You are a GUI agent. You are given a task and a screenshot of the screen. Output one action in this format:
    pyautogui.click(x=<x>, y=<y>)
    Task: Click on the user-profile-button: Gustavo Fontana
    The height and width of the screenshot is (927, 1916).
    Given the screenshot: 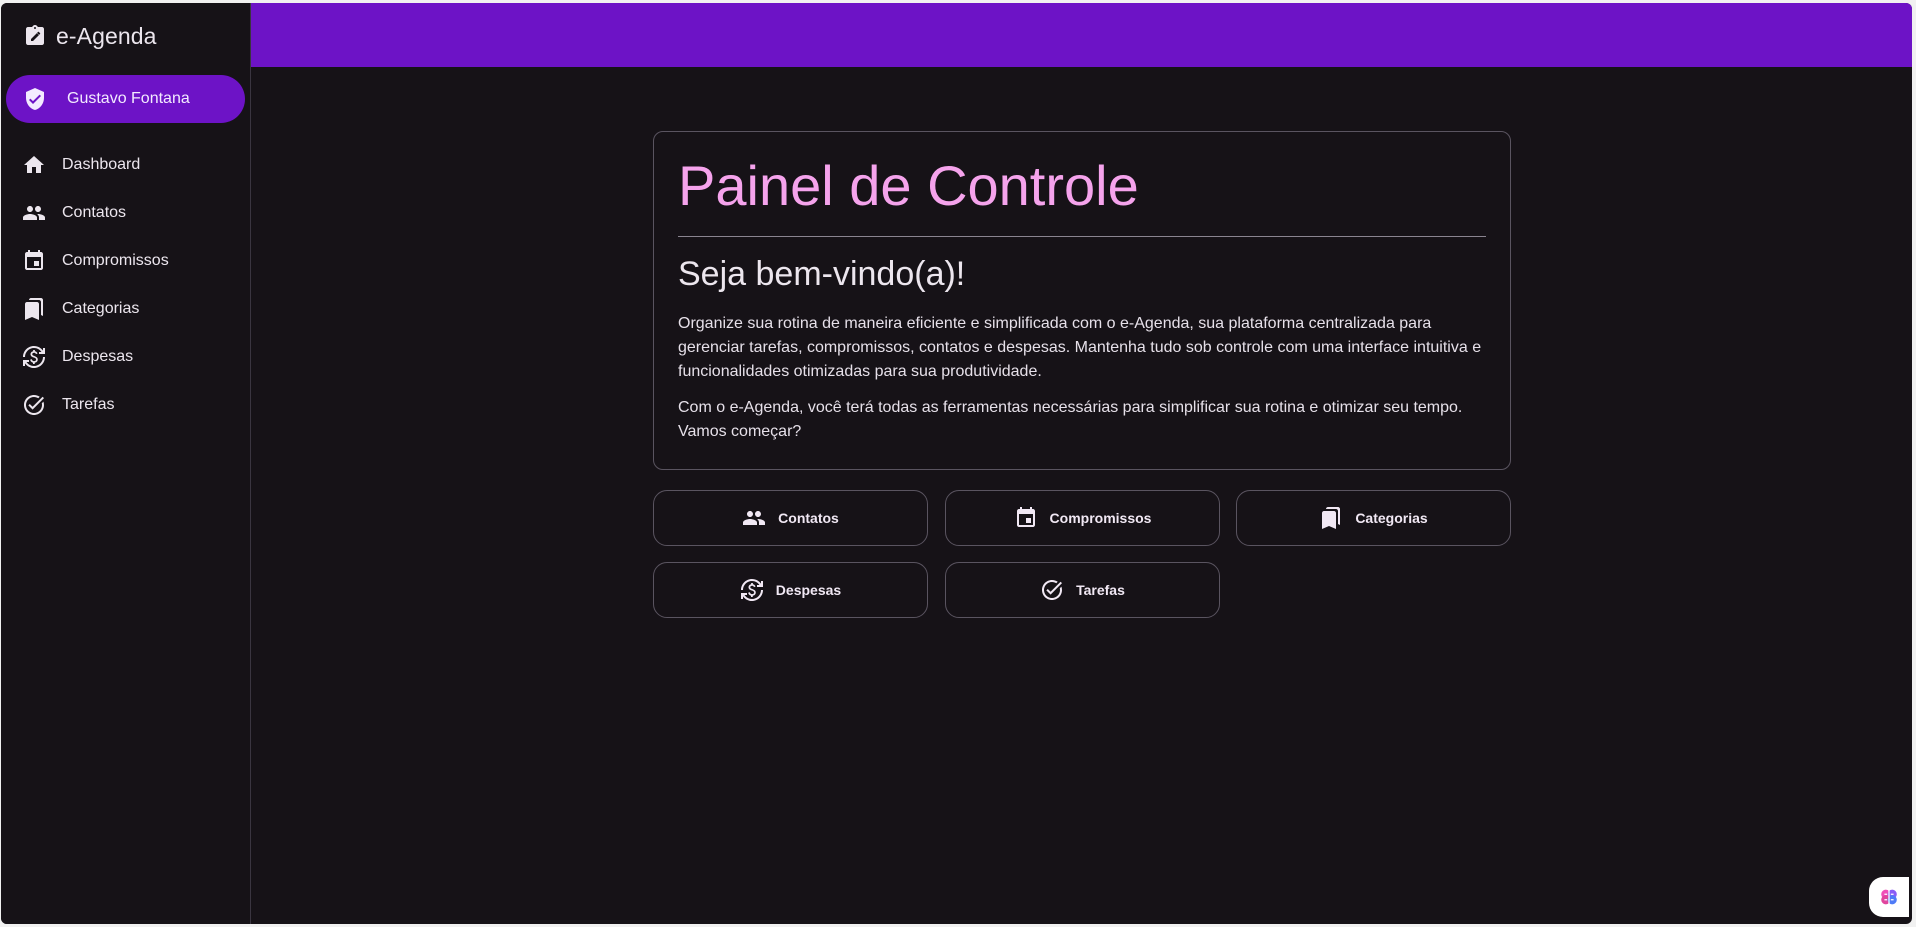 What is the action you would take?
    pyautogui.click(x=125, y=99)
    